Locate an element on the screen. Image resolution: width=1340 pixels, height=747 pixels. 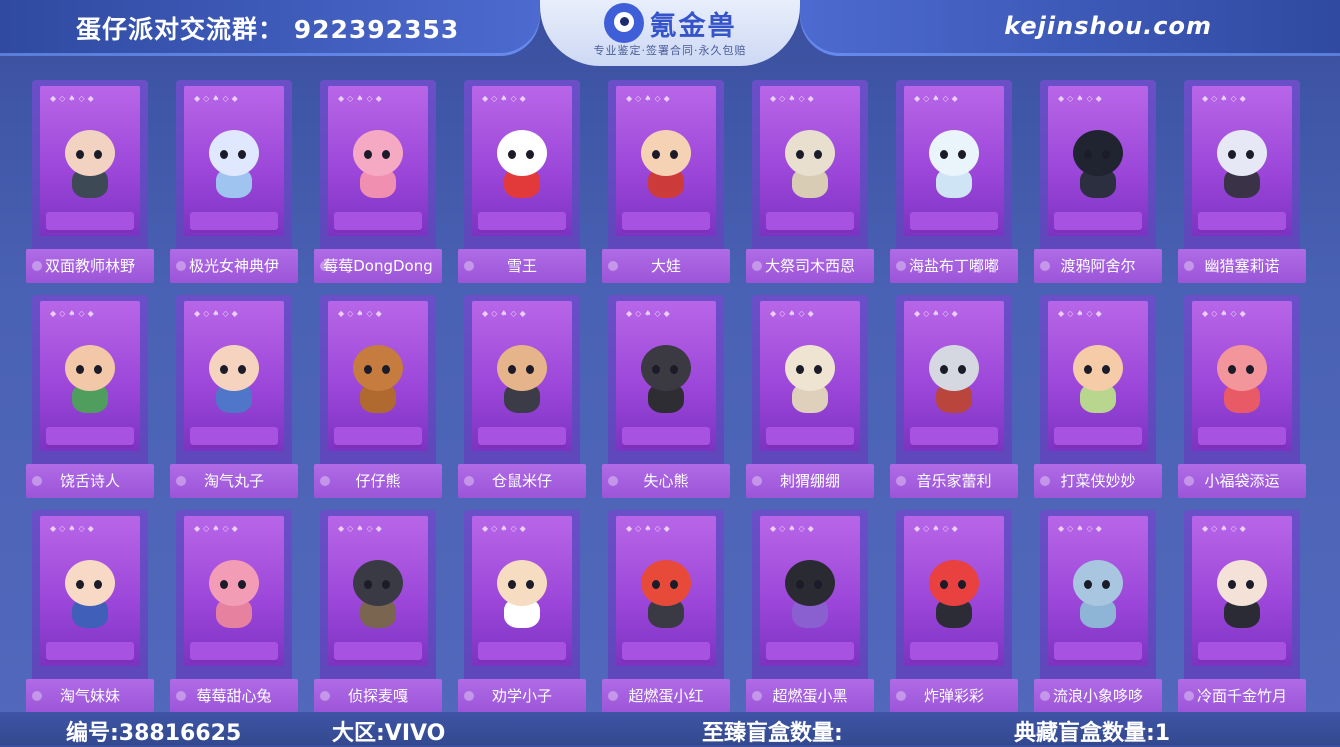
skin-card: ◆◇♠◇◆ 极光女神典伊 is located at coordinates (234, 181).